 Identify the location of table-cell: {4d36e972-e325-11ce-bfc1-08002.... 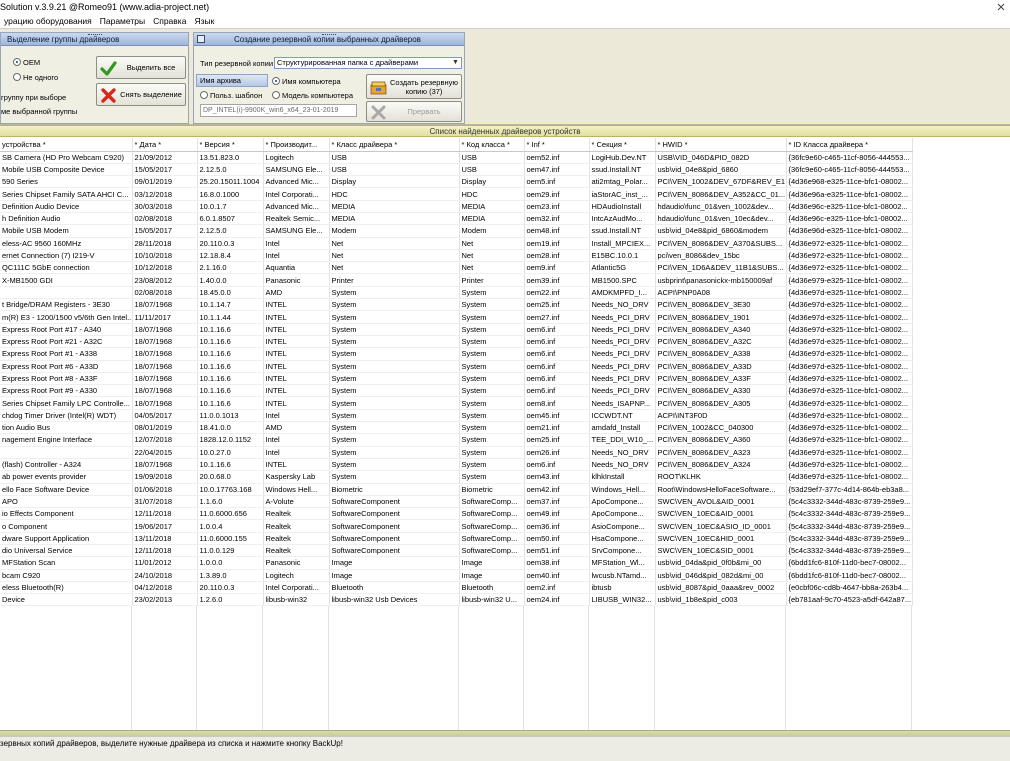
(849, 256).